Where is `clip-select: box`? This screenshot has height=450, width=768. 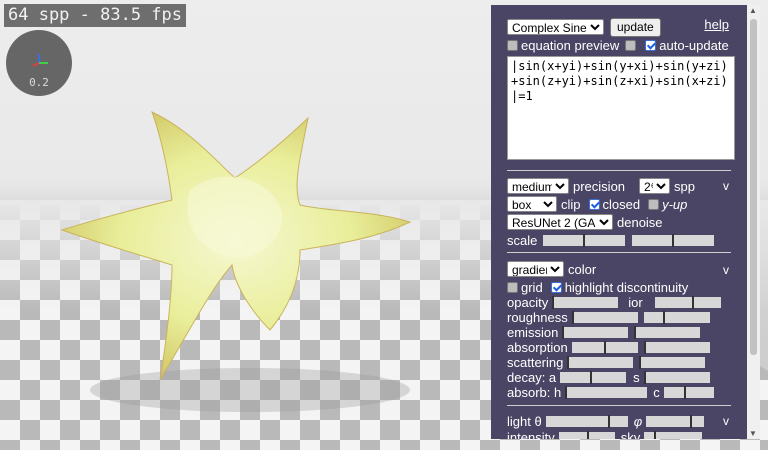 clip-select: box is located at coordinates (532, 204).